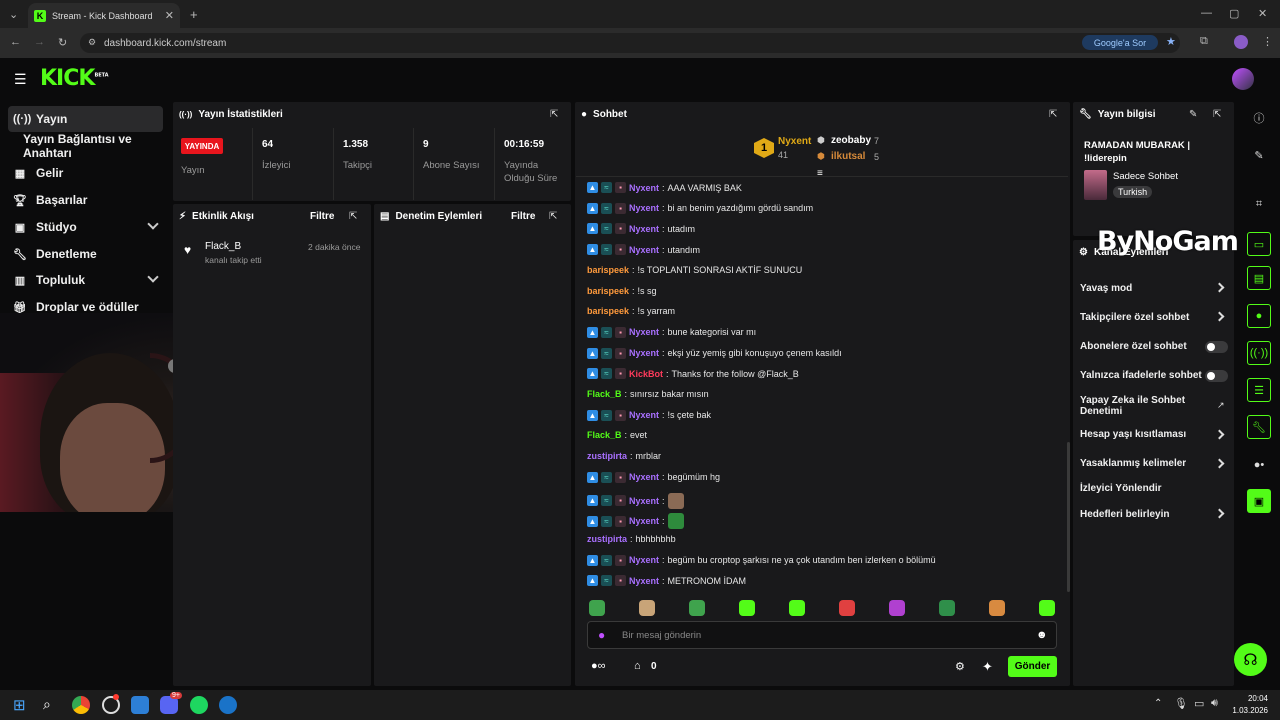 This screenshot has height=720, width=1280. What do you see at coordinates (1259, 501) in the screenshot?
I see `app-plugin-icon: ▣` at bounding box center [1259, 501].